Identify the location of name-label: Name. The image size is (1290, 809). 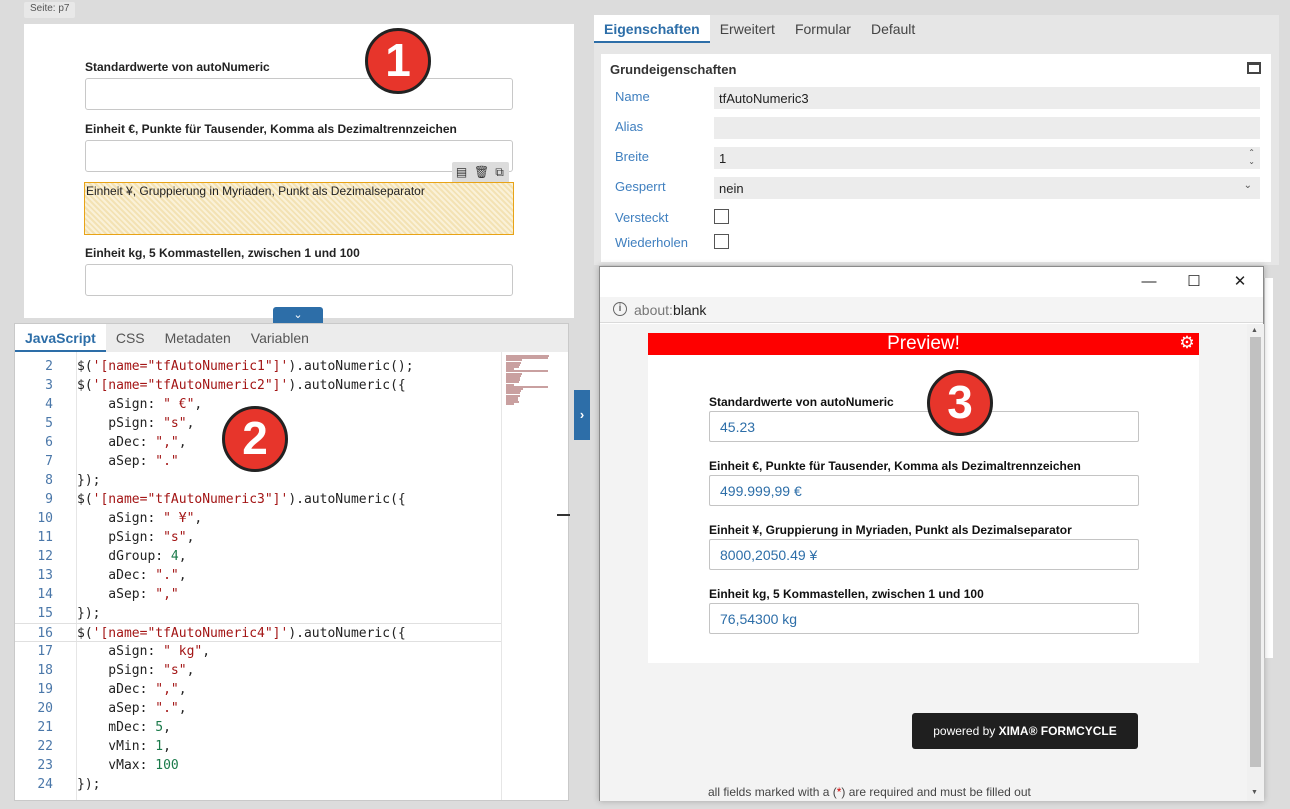
(632, 96).